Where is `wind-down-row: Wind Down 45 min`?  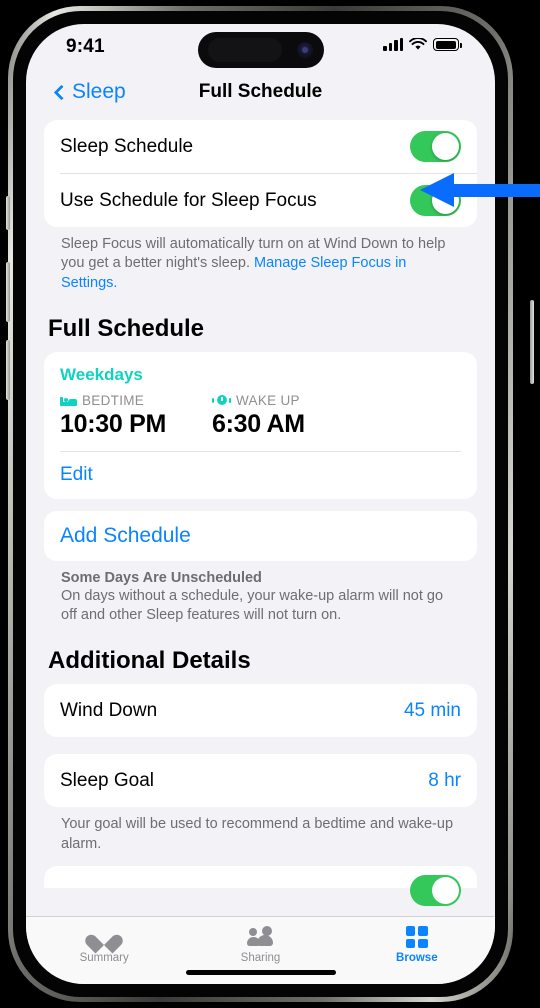
wind-down-row: Wind Down 45 min is located at coordinates (260, 710).